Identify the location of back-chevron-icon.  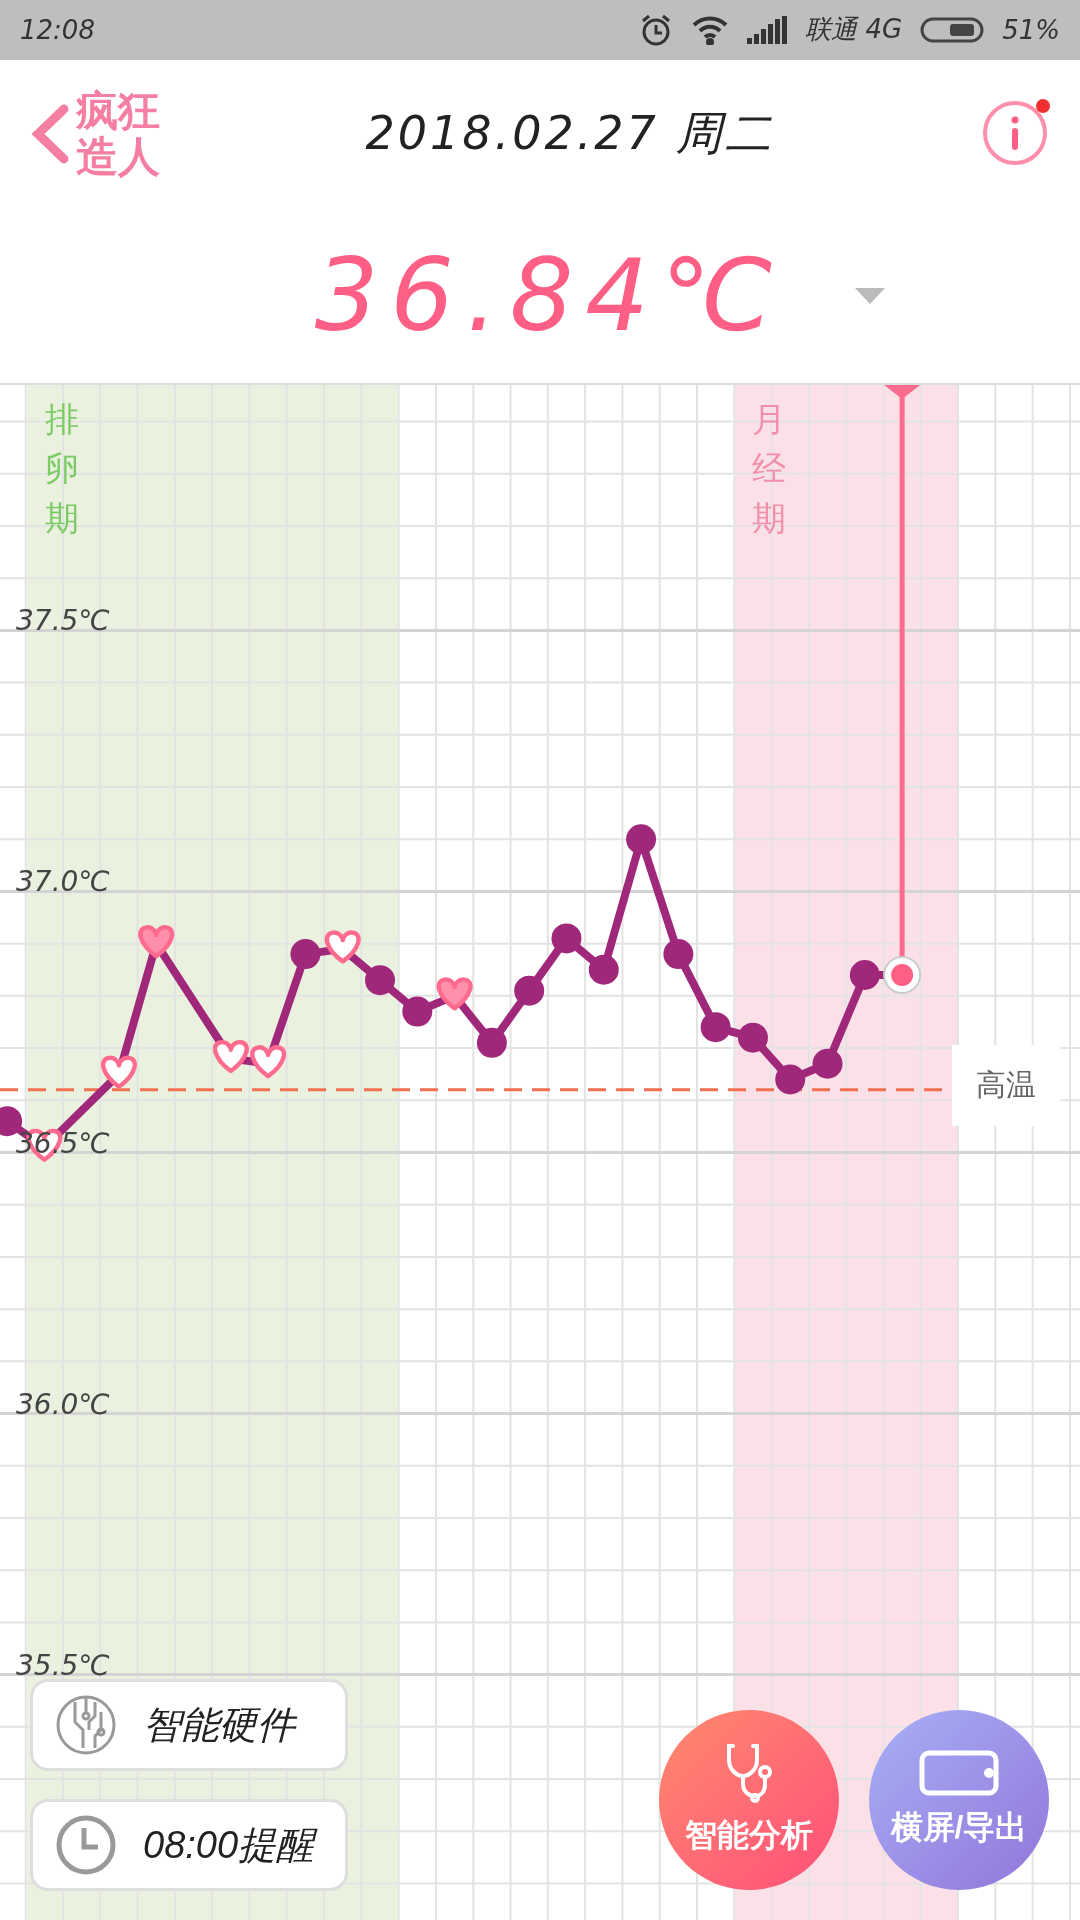
(50, 134).